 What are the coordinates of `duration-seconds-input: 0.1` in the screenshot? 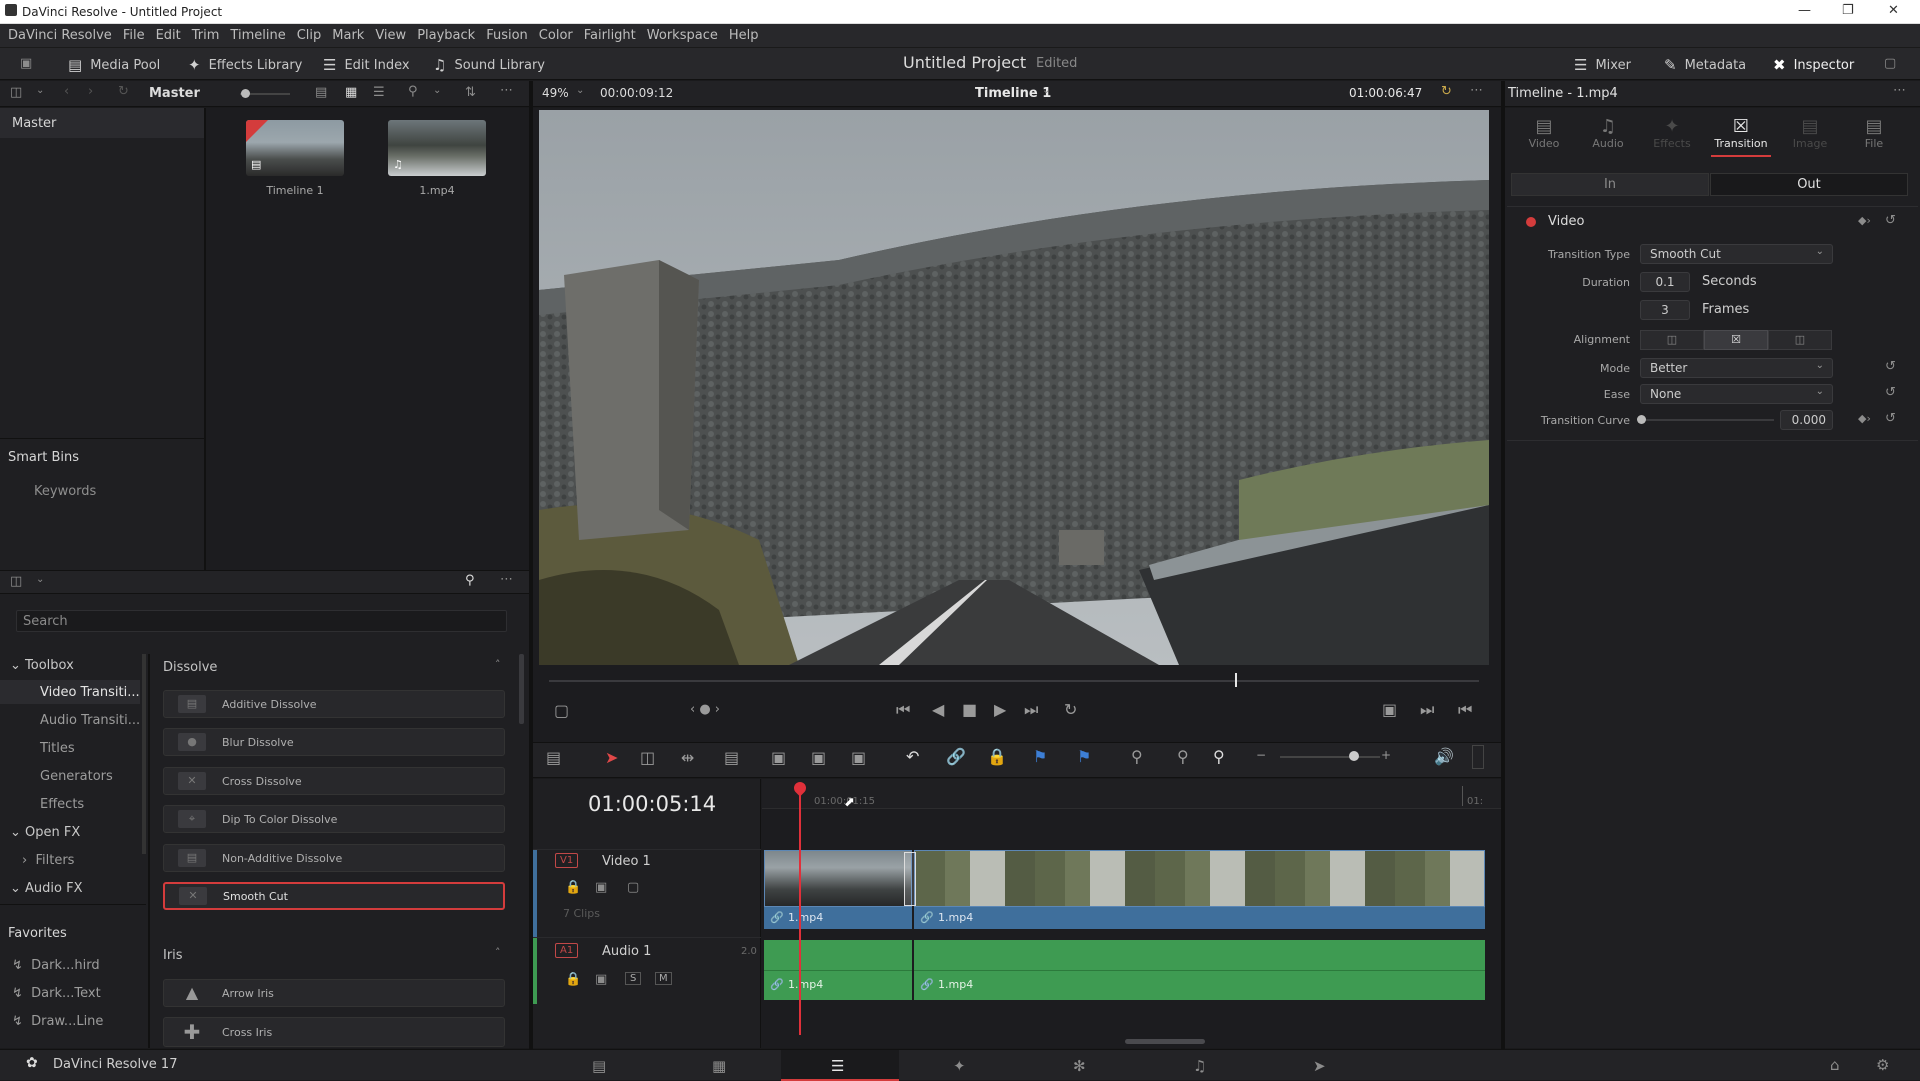 It's located at (1665, 282).